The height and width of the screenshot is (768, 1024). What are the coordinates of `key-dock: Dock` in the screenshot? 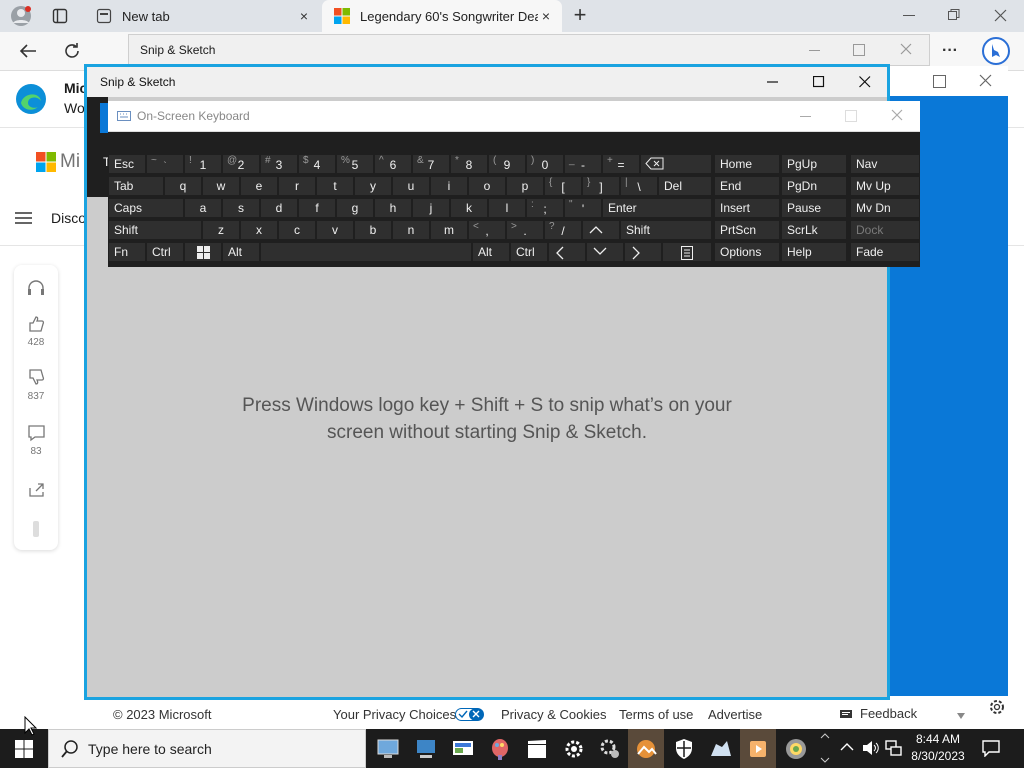 It's located at (885, 230).